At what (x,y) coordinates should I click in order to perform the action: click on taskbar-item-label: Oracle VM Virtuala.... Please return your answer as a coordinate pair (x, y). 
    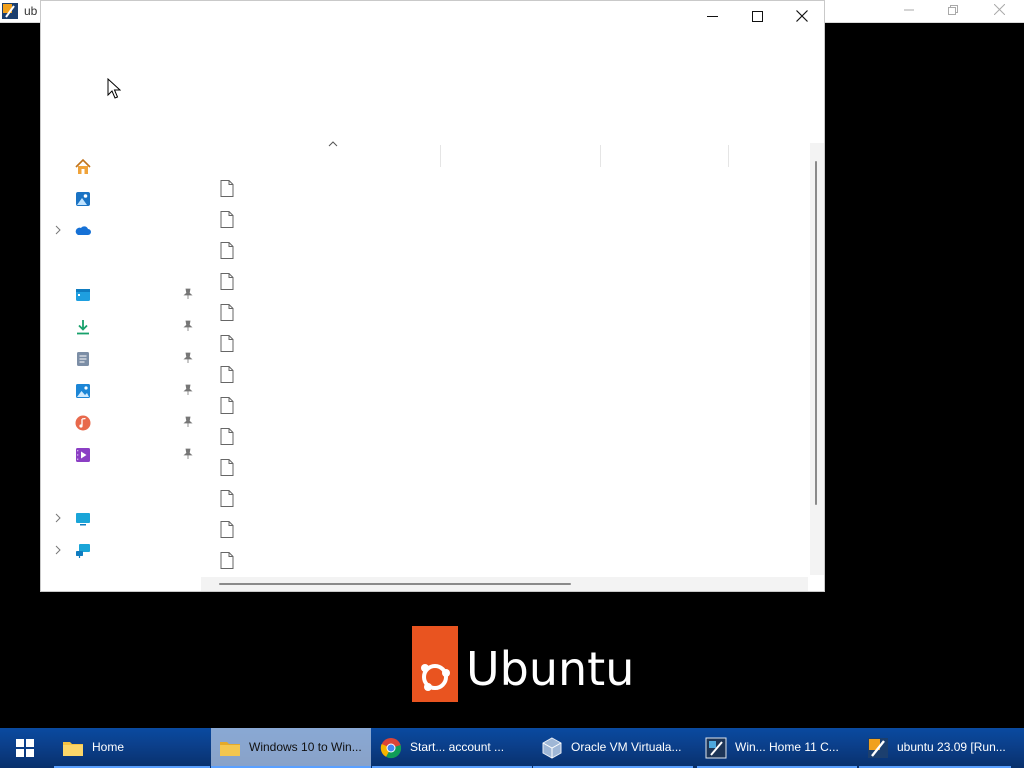
    Looking at the image, I should click on (626, 747).